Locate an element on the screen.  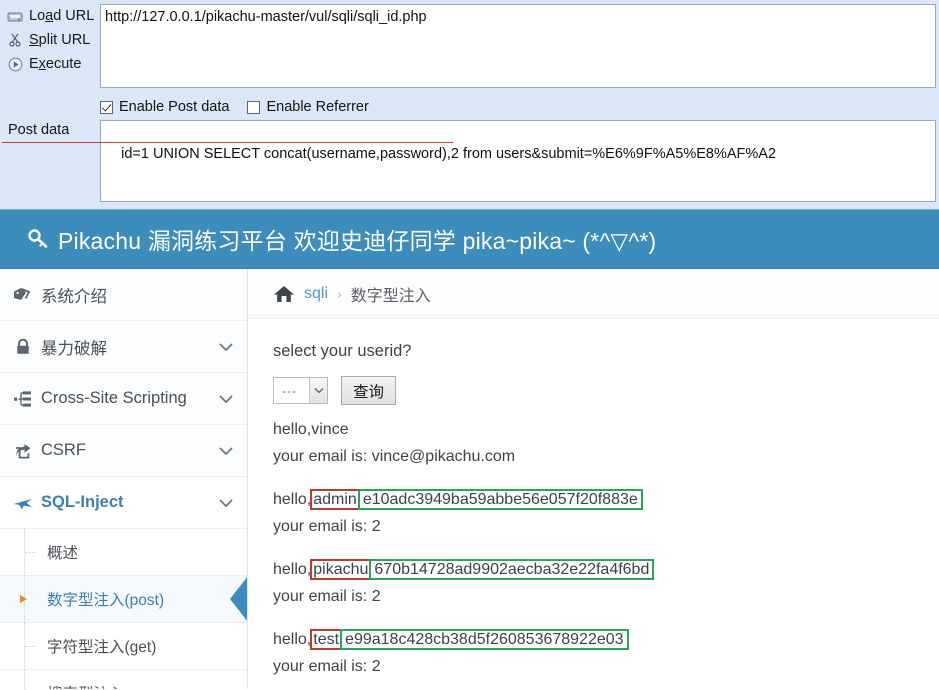
tag-icon is located at coordinates (23, 295).